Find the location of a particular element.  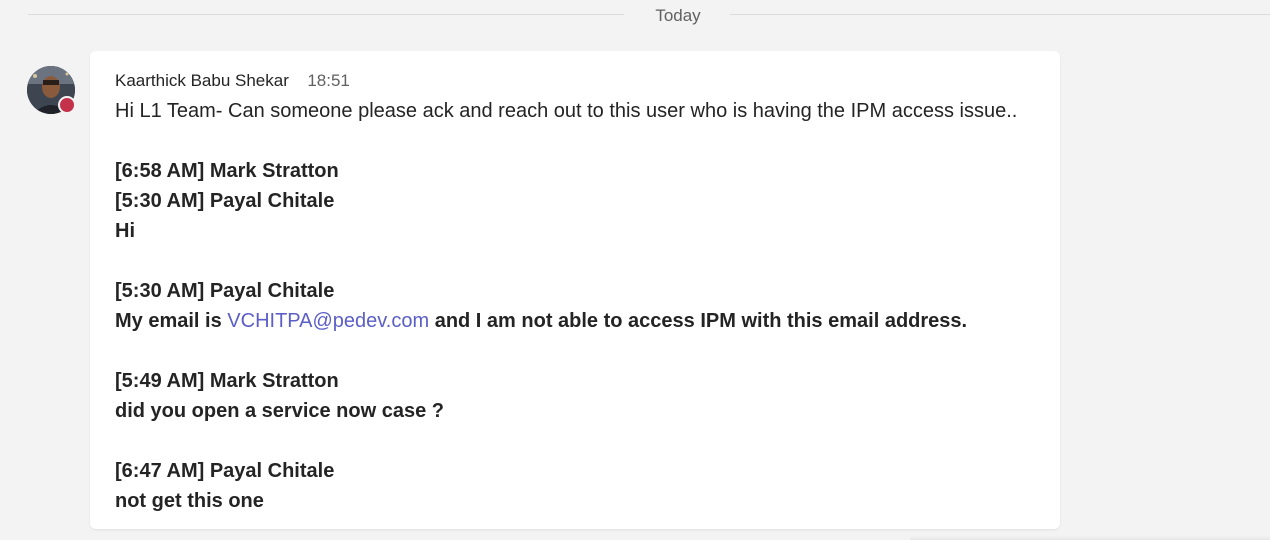

email-link: VCHITPA@pedev.com is located at coordinates (328, 321).